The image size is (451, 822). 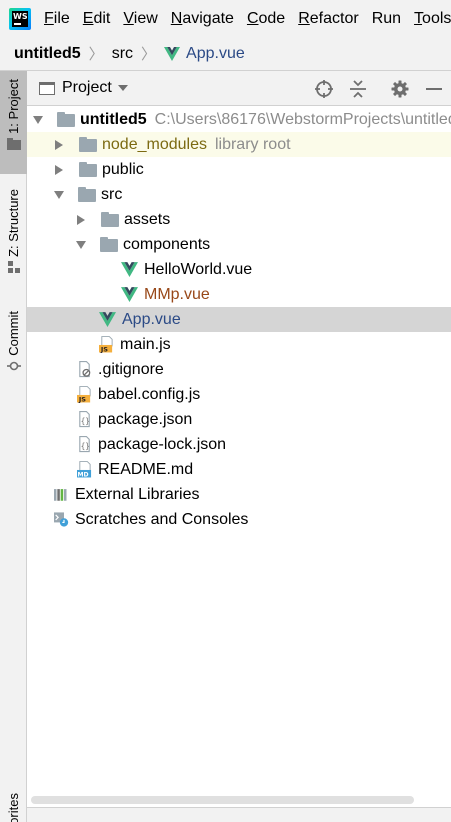 What do you see at coordinates (198, 269) in the screenshot?
I see `tree-label: HelloWorld.vue` at bounding box center [198, 269].